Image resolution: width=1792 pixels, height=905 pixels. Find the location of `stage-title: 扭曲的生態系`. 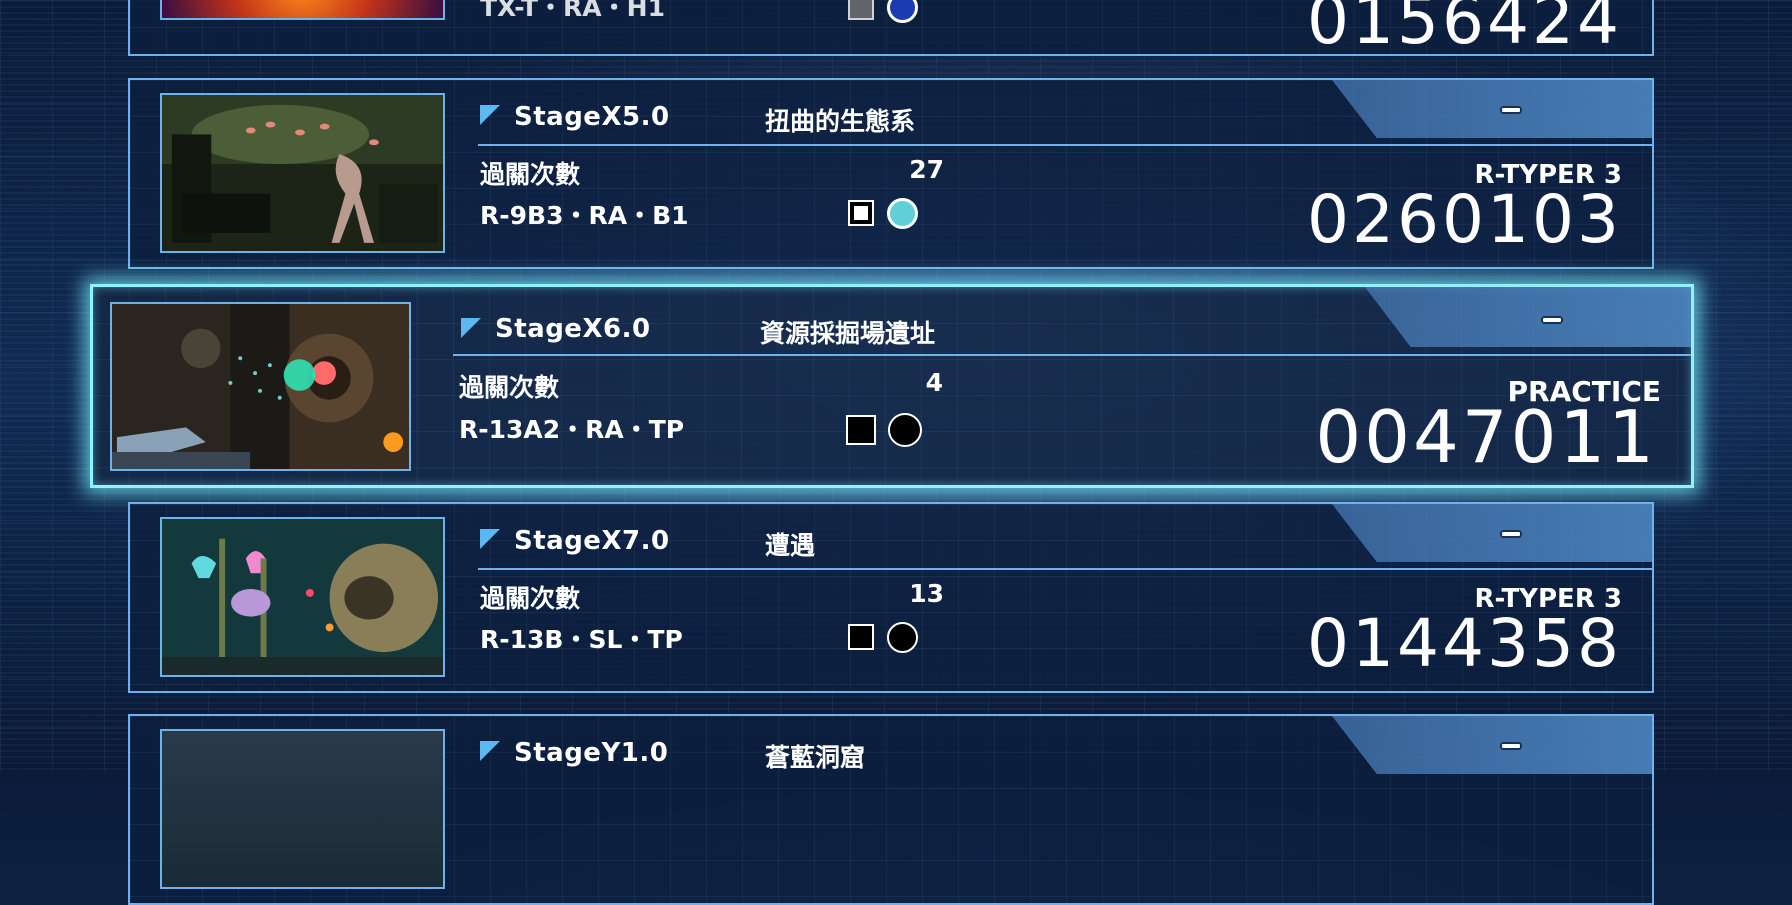

stage-title: 扭曲的生態系 is located at coordinates (840, 121).